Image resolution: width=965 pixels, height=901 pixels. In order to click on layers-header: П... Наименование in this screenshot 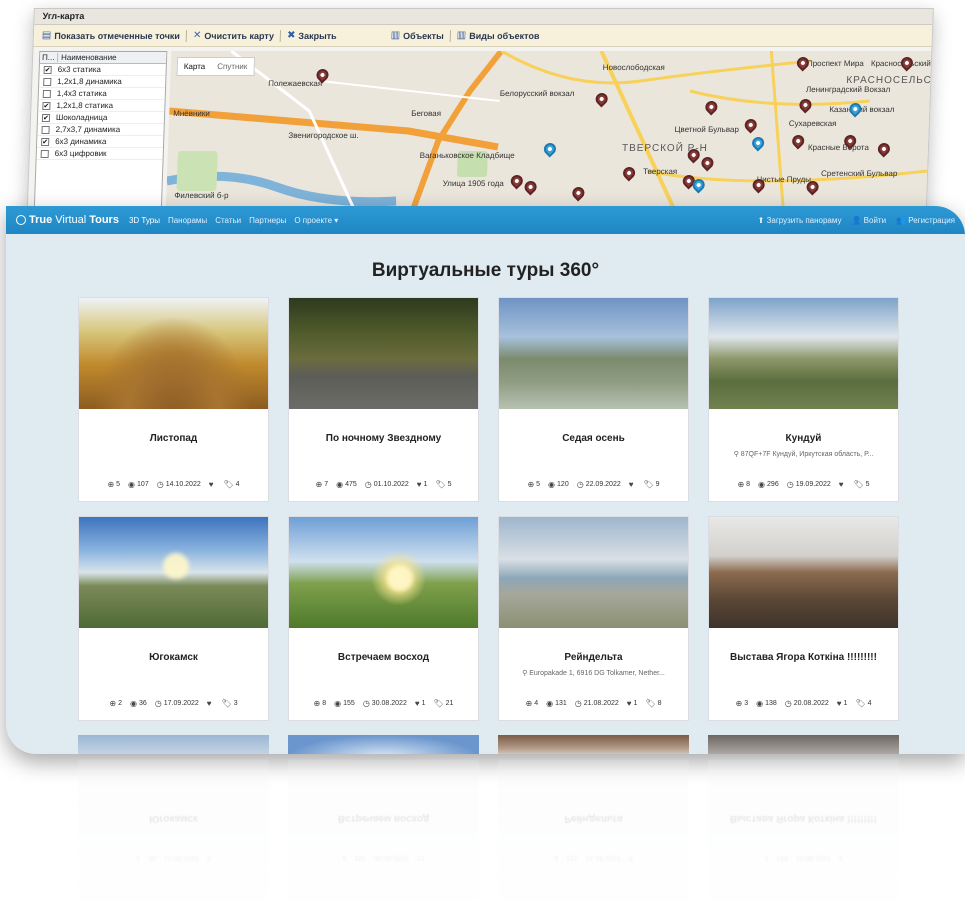, I will do `click(103, 58)`.